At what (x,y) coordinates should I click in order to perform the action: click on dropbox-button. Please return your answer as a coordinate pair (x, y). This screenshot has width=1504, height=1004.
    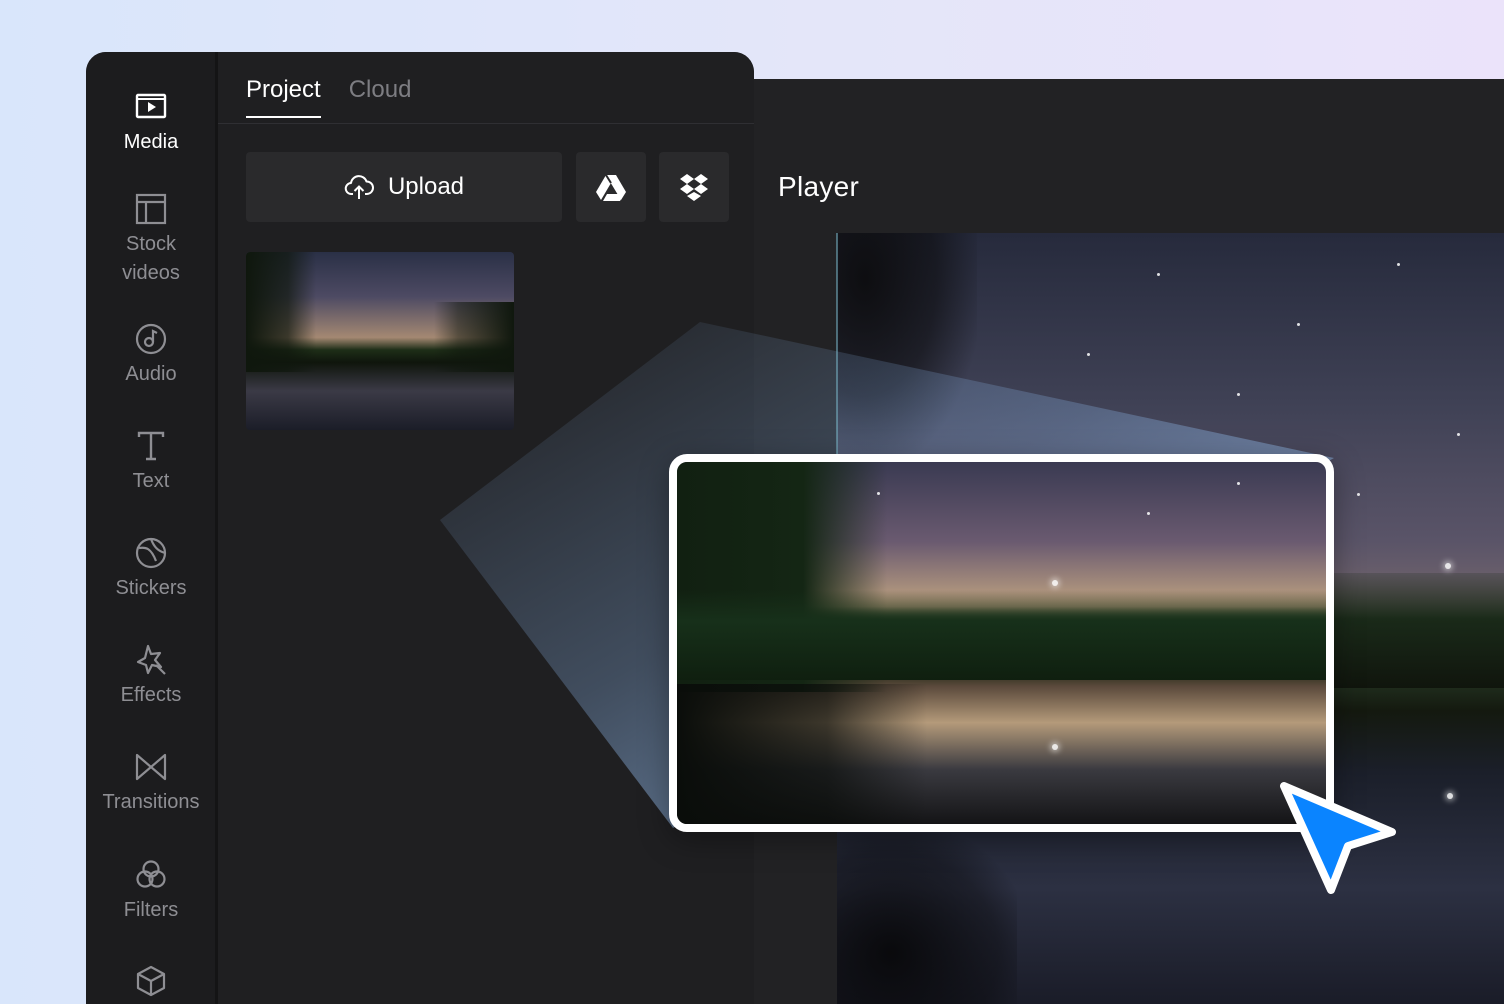
    Looking at the image, I should click on (694, 187).